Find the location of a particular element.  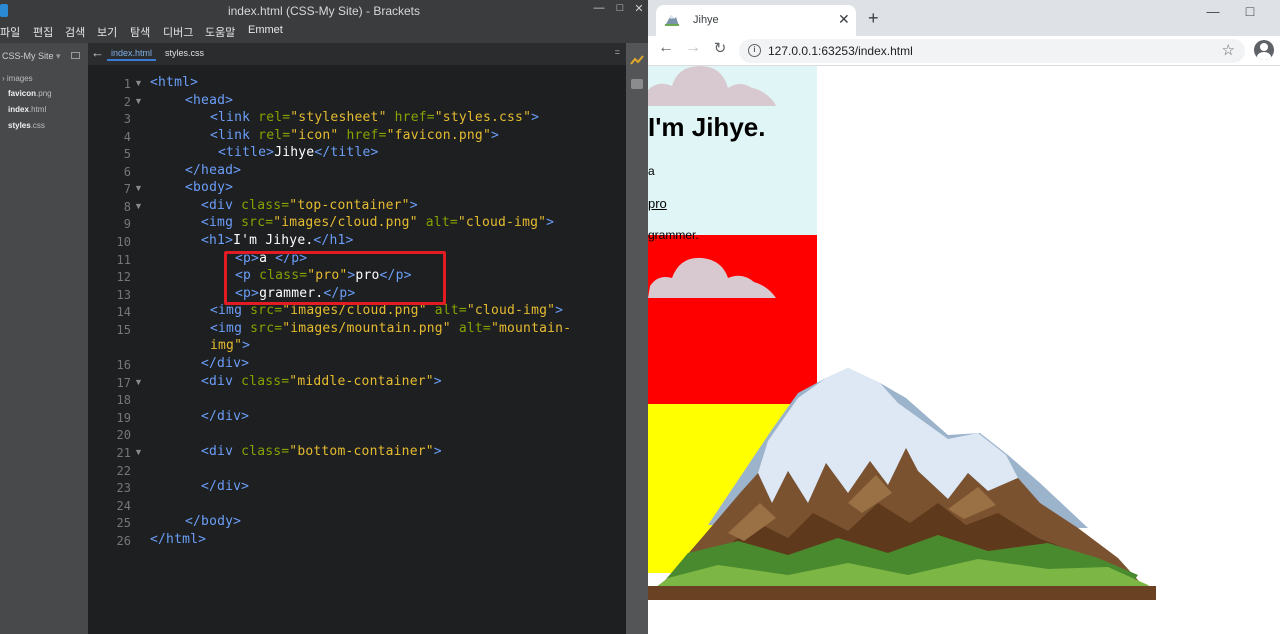

extension-icon is located at coordinates (637, 84).